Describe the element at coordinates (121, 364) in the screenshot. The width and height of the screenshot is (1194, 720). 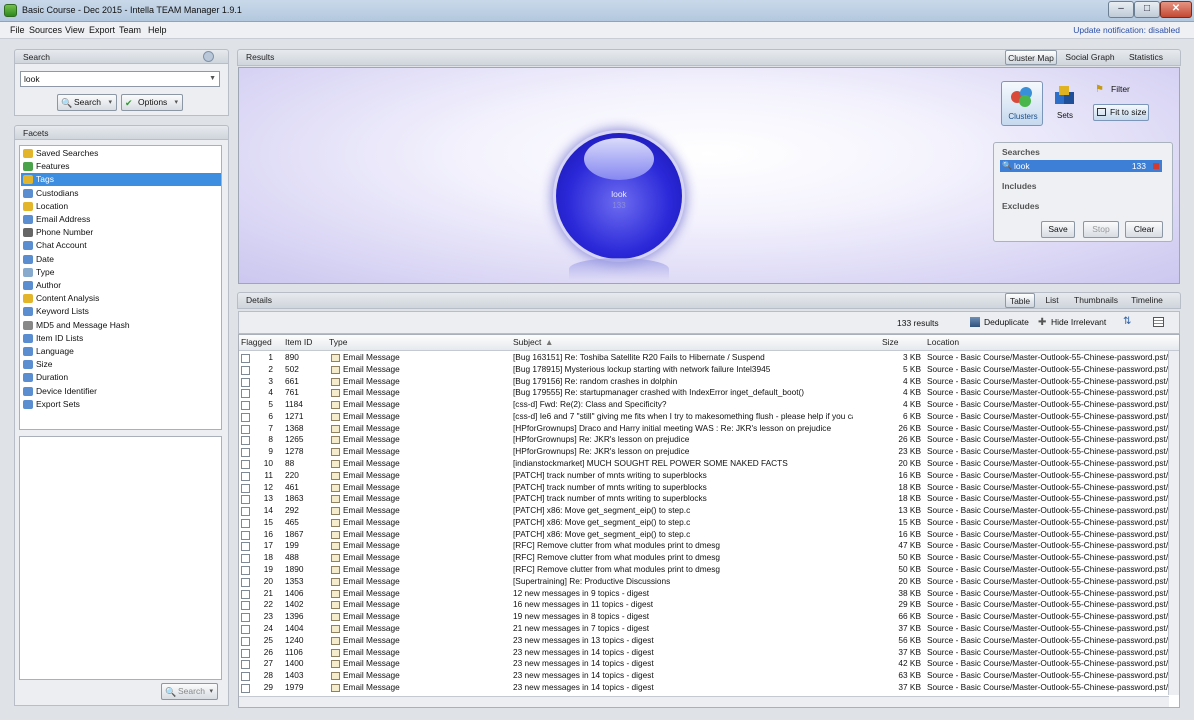
I see `facet-item-size: Size` at that location.